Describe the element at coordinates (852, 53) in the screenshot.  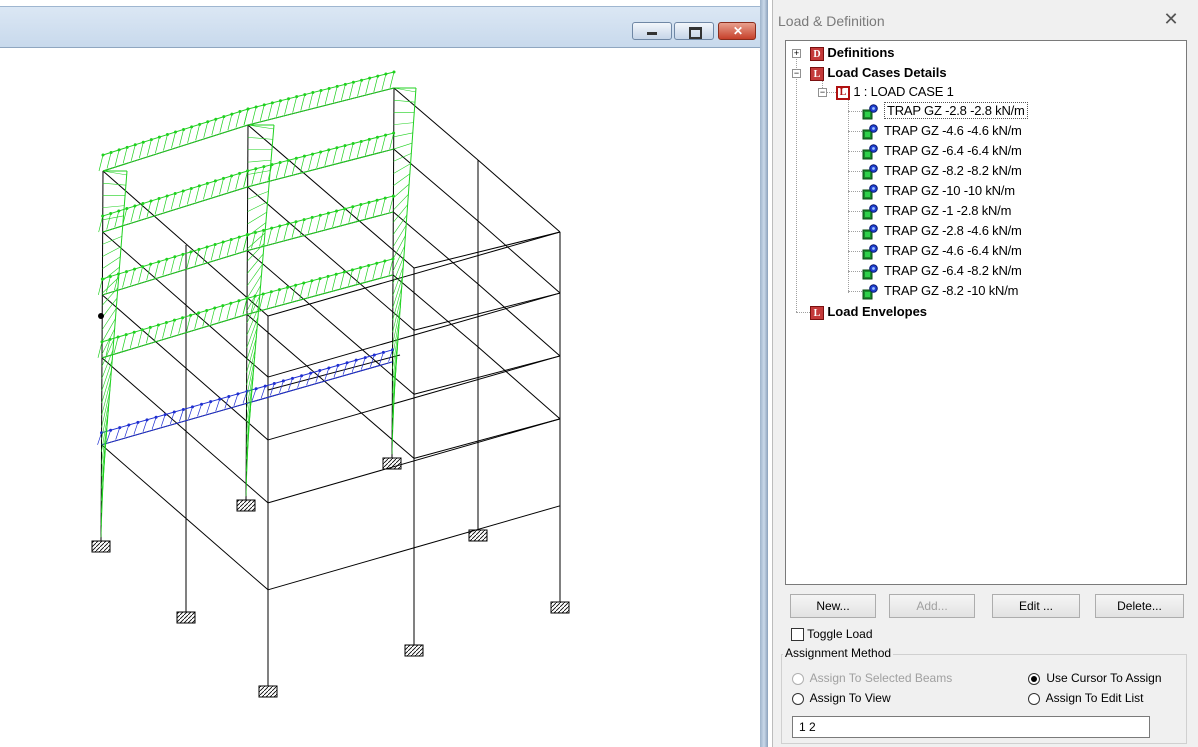
I see `tree-item-definitions: D Definitions` at that location.